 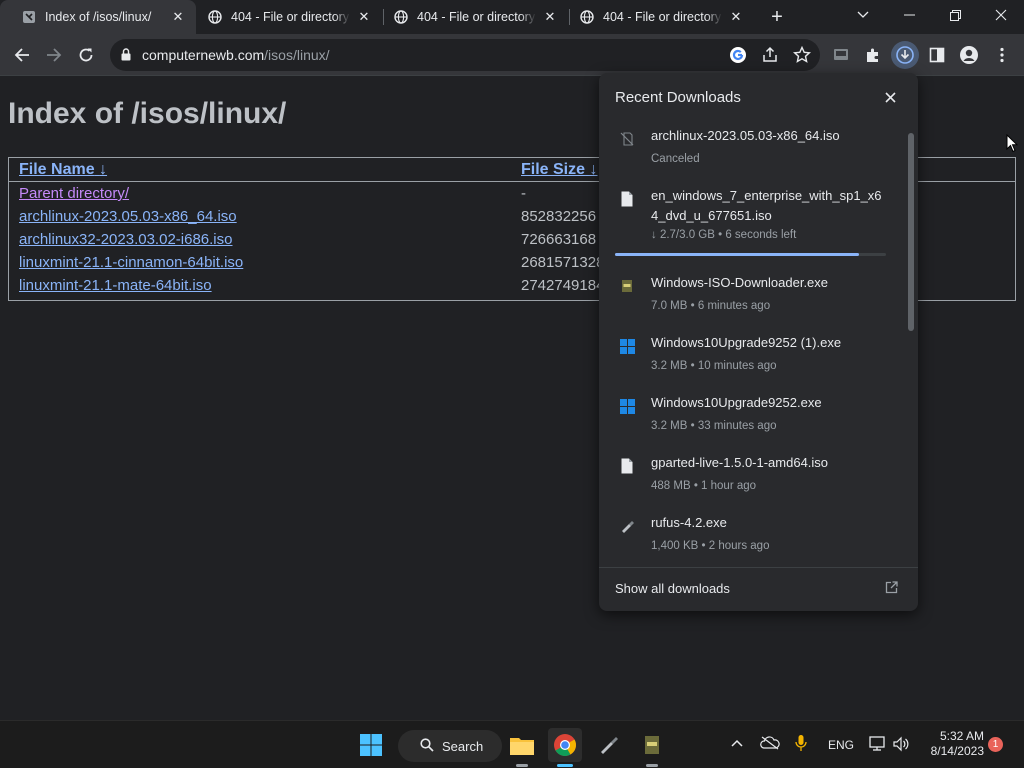 I want to click on minimize-button, so click(x=909, y=15).